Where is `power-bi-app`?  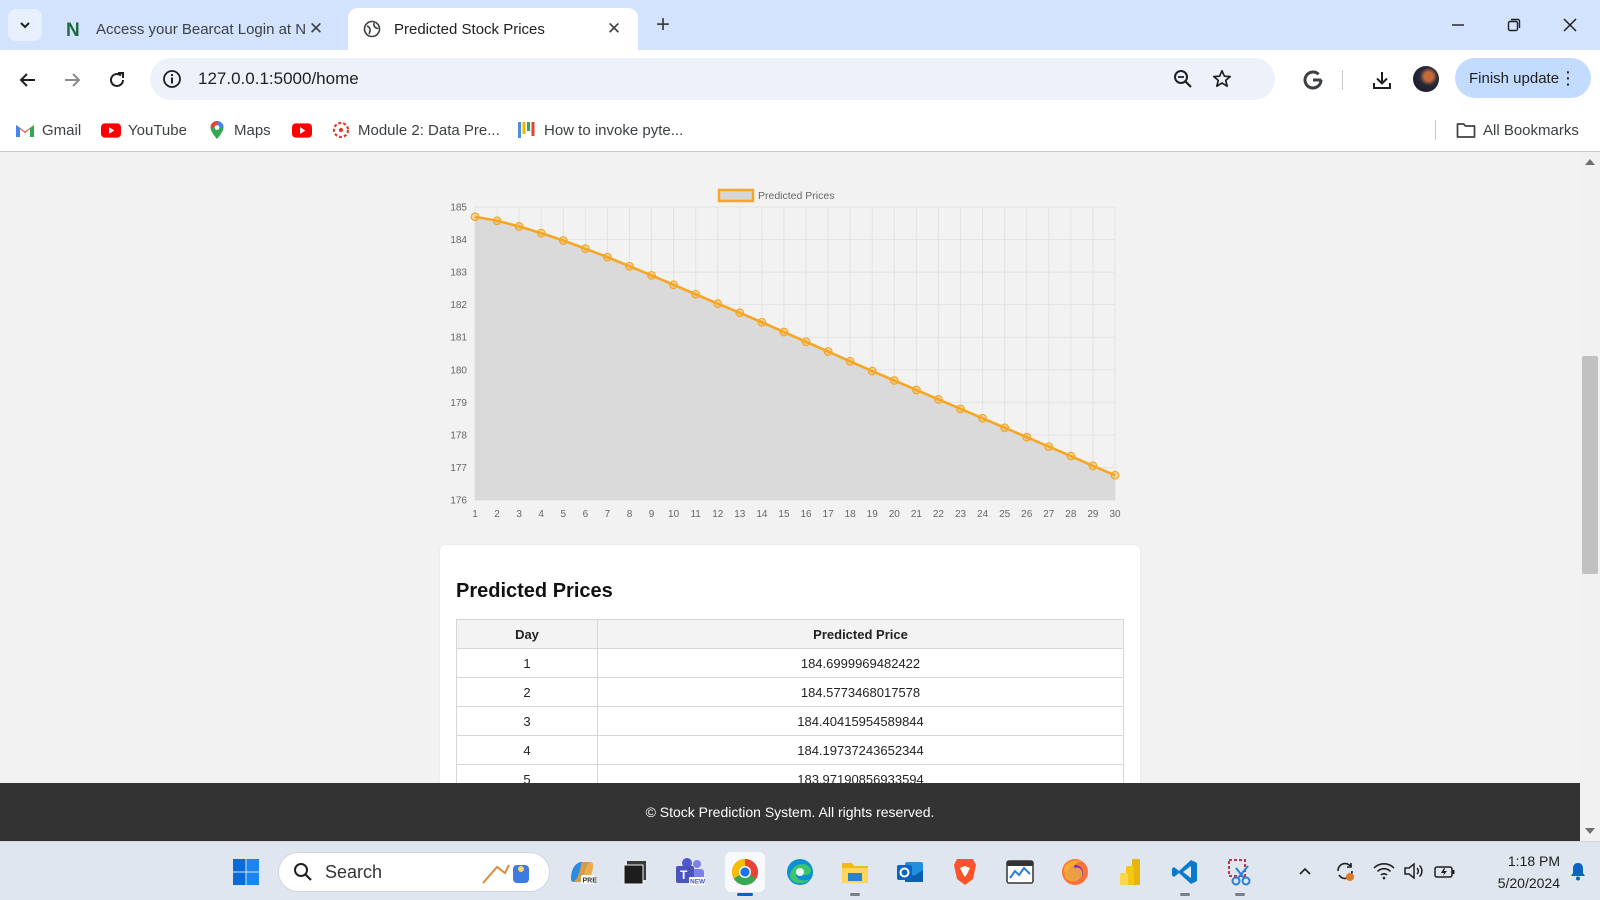 power-bi-app is located at coordinates (1130, 872).